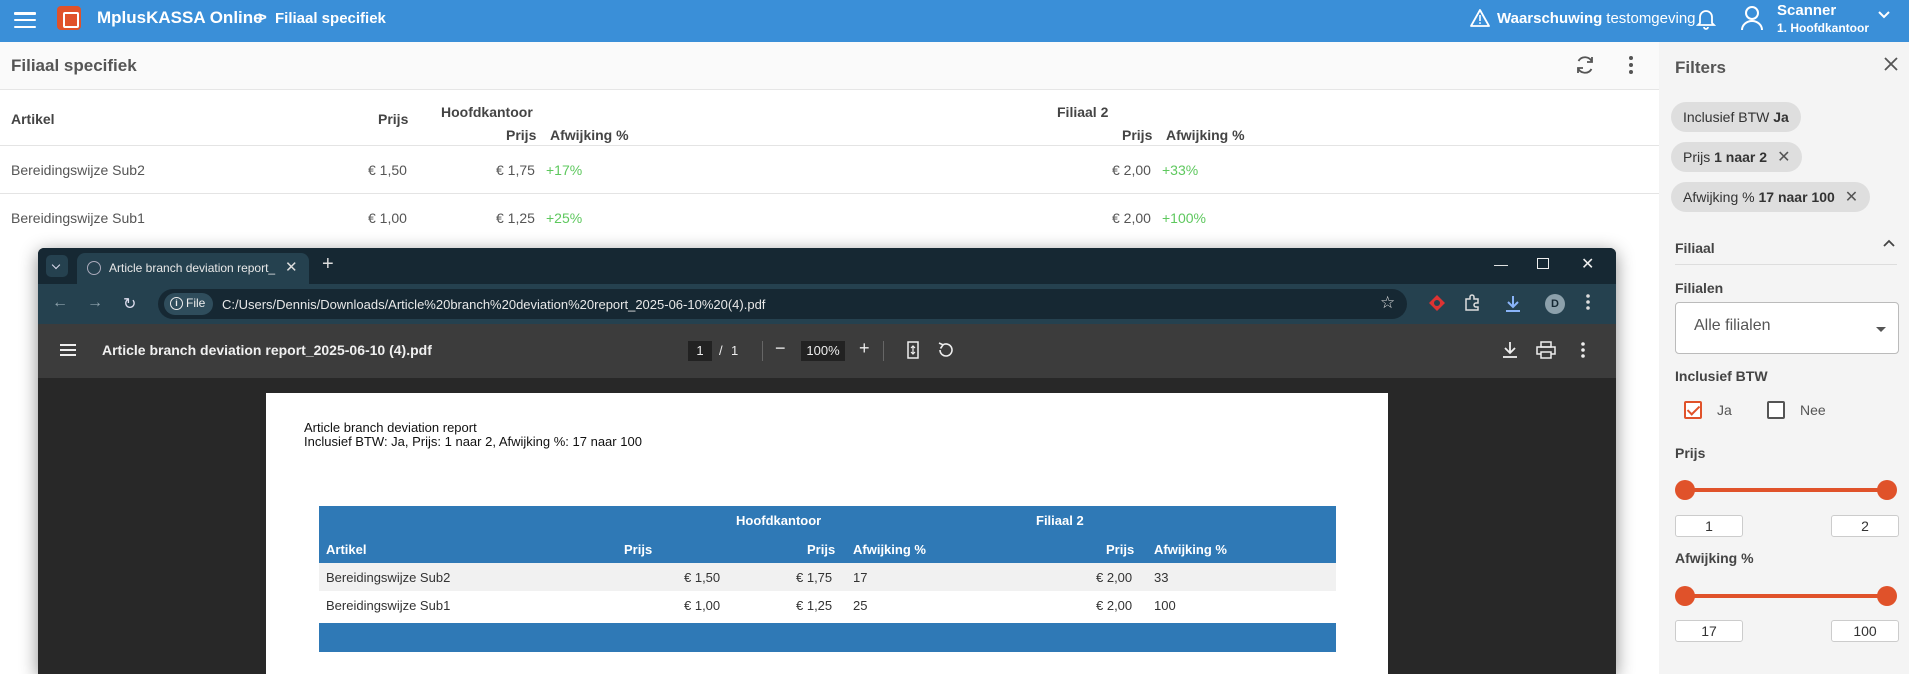  I want to click on zoom-in-button: +, so click(864, 348).